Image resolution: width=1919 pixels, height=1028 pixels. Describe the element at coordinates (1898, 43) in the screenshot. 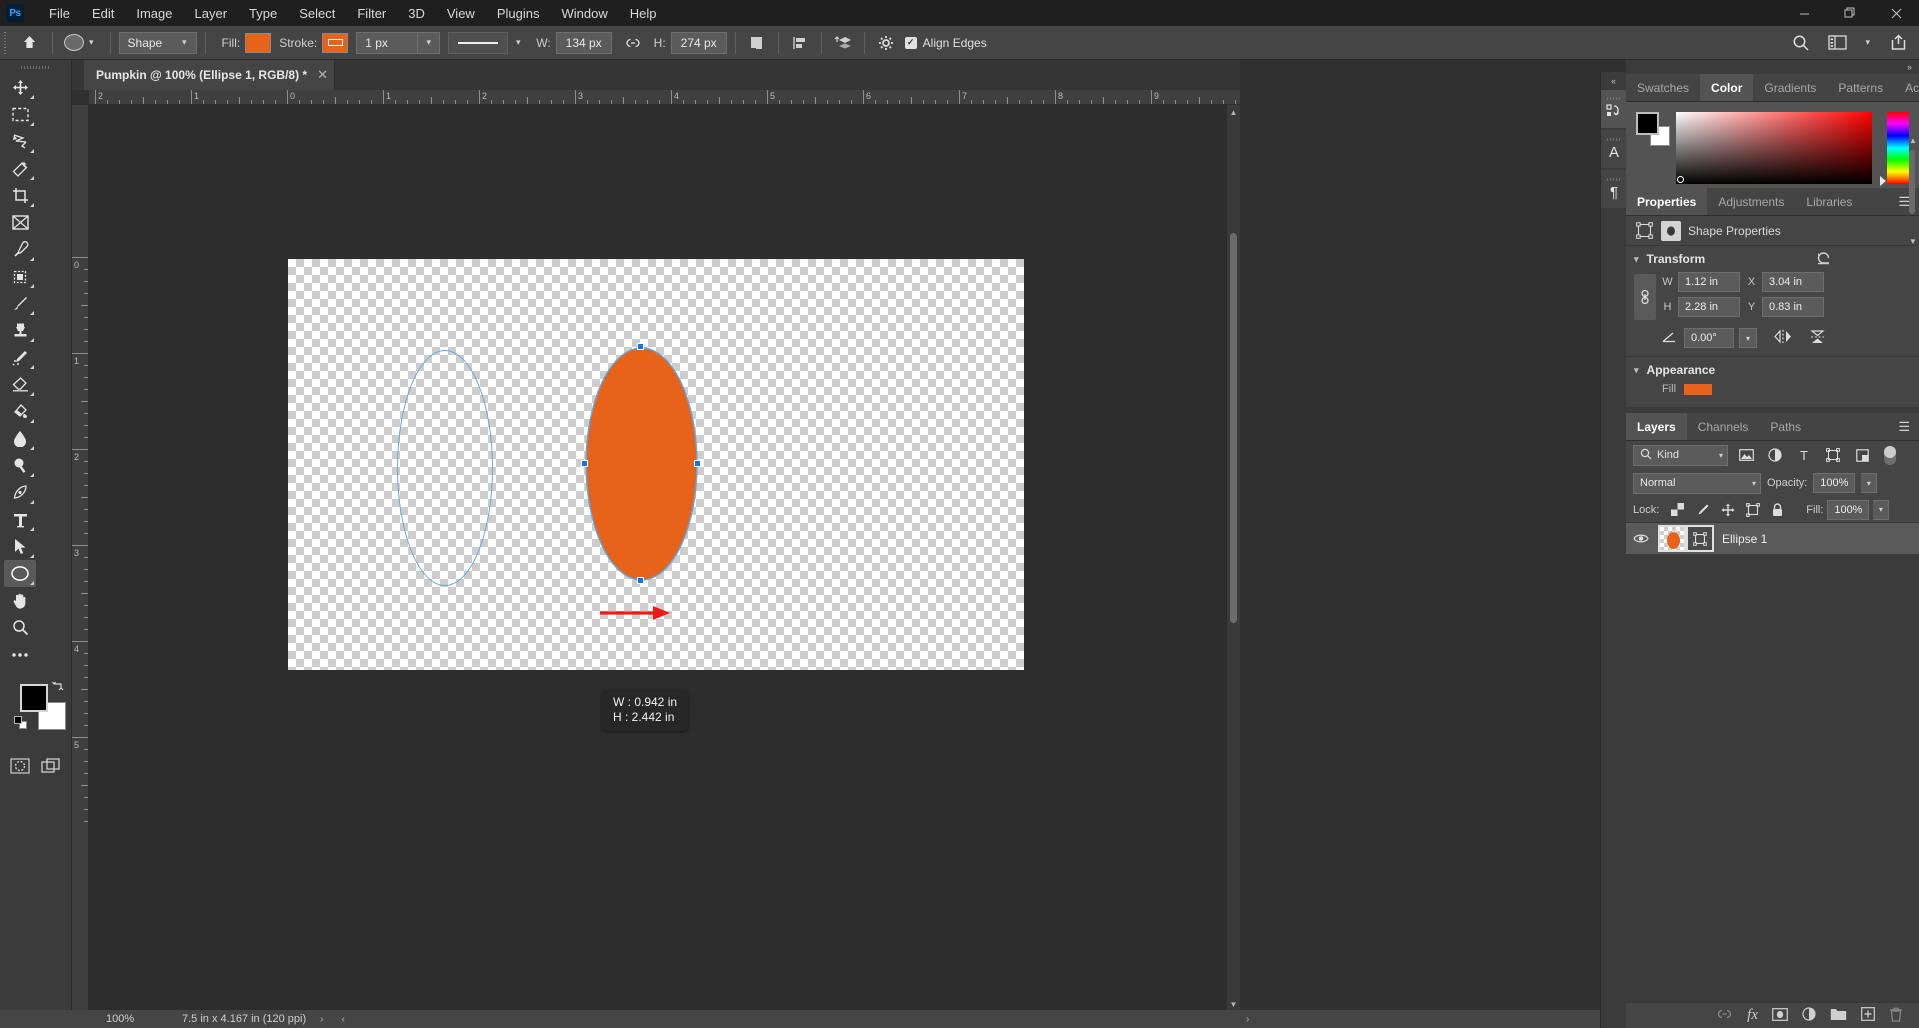

I see `share-icon` at that location.